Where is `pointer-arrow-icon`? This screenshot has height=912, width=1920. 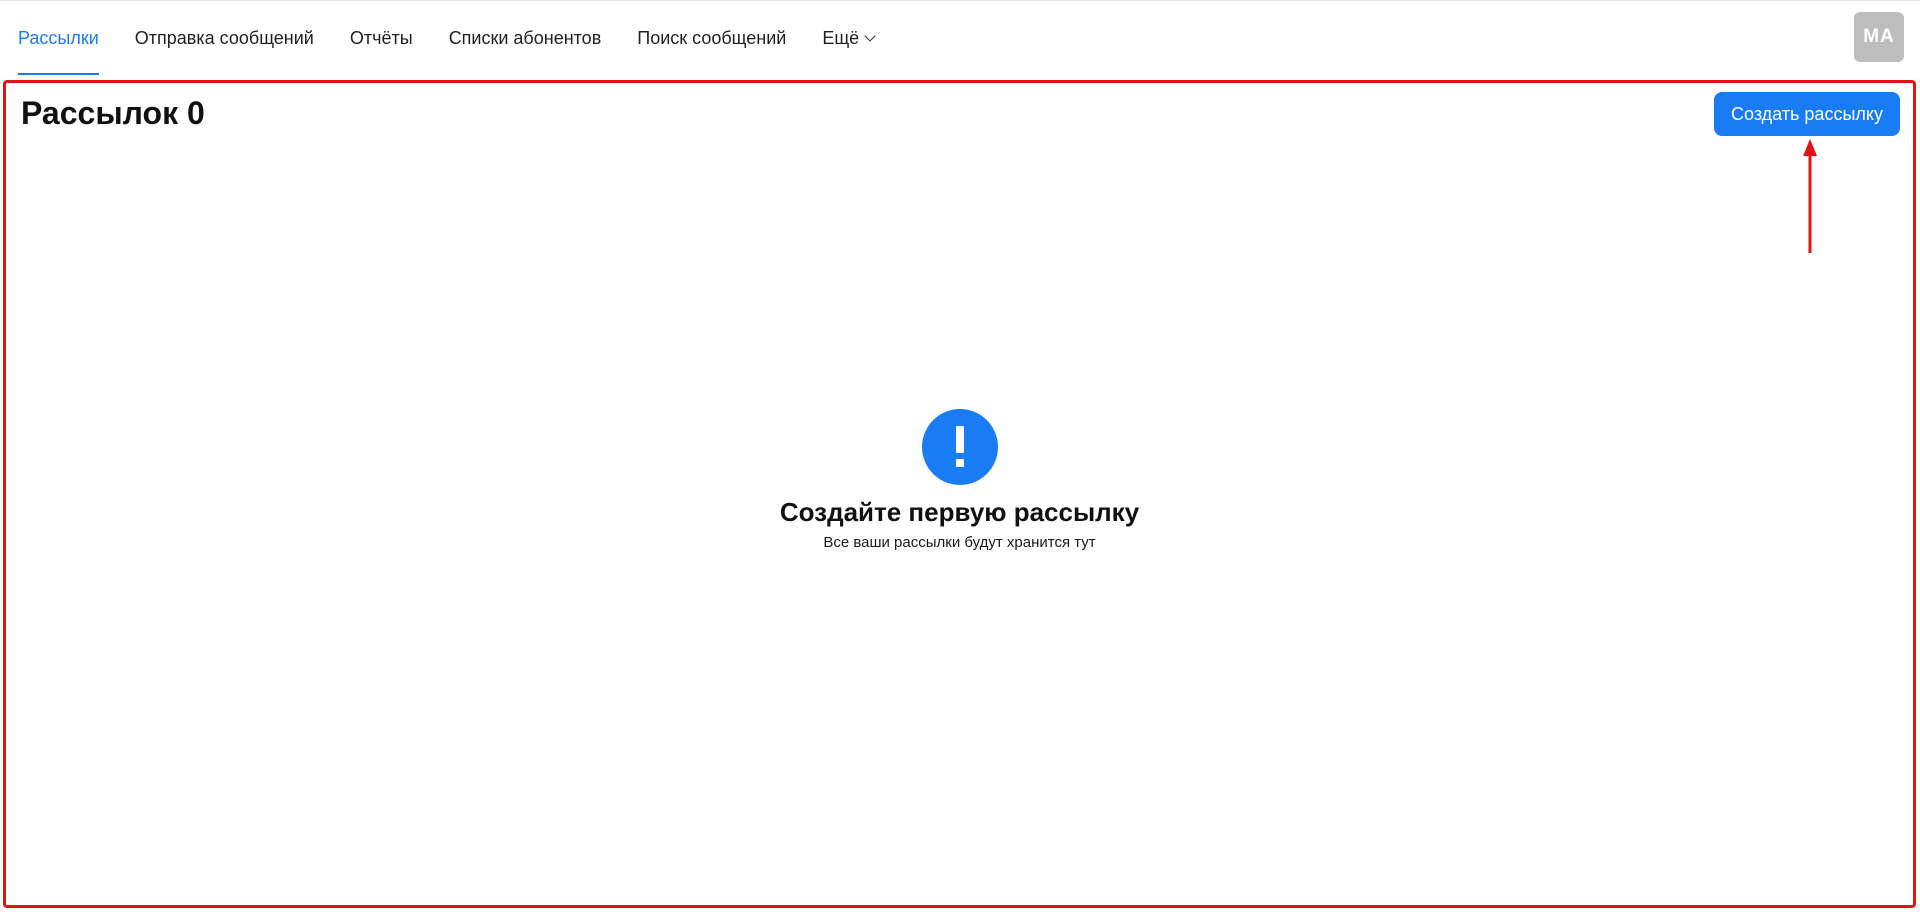
pointer-arrow-icon is located at coordinates (1810, 196).